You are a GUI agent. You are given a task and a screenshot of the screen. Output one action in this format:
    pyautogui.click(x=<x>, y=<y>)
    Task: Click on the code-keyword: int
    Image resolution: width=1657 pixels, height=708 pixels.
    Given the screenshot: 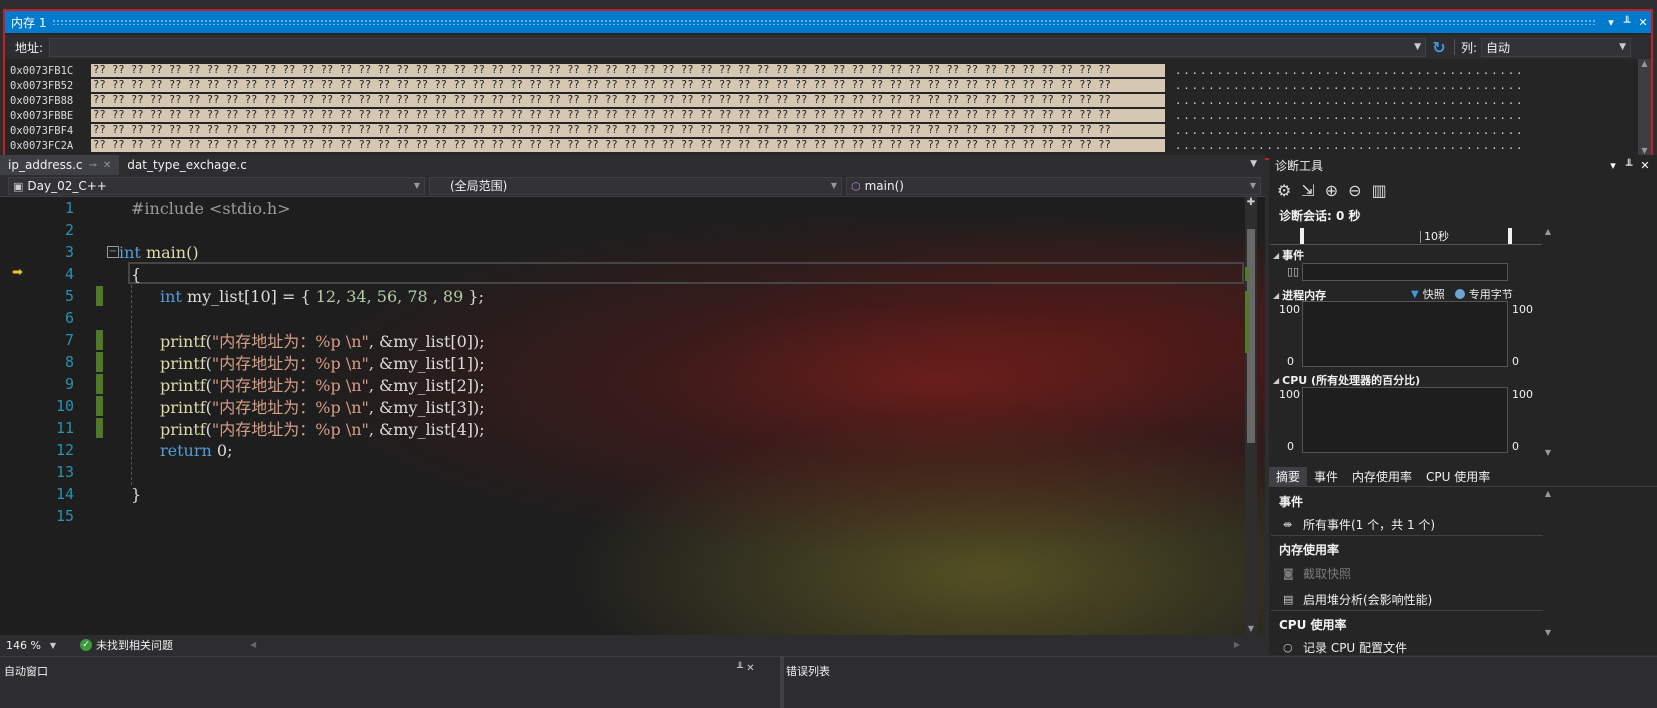 What is the action you would take?
    pyautogui.click(x=171, y=296)
    